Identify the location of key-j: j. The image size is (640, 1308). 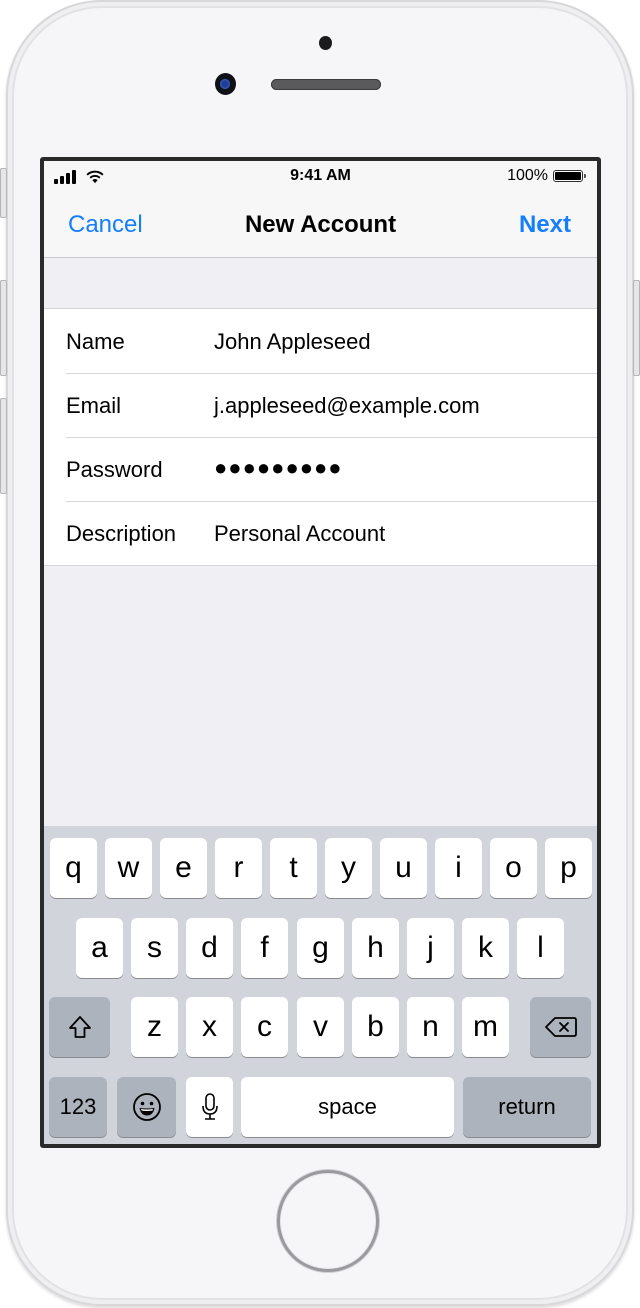
(430, 948).